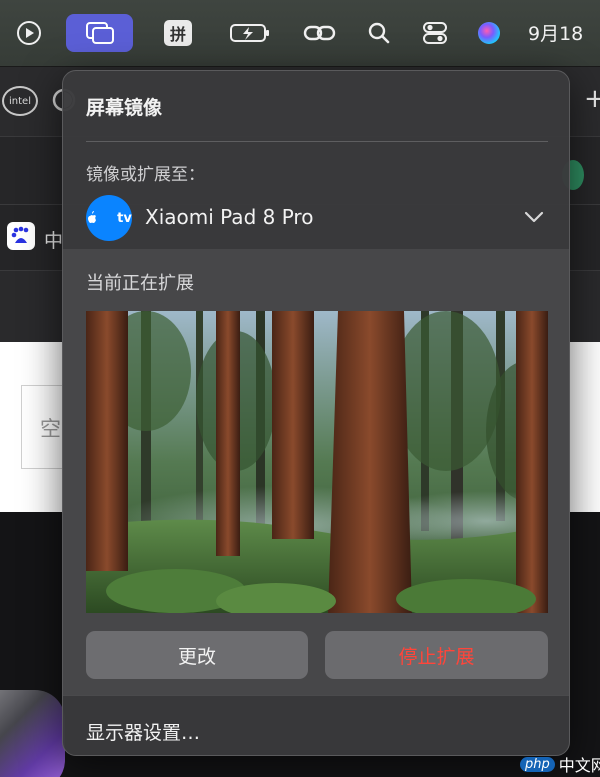  What do you see at coordinates (436, 655) in the screenshot?
I see `stop-extending-button: 停止扩展` at bounding box center [436, 655].